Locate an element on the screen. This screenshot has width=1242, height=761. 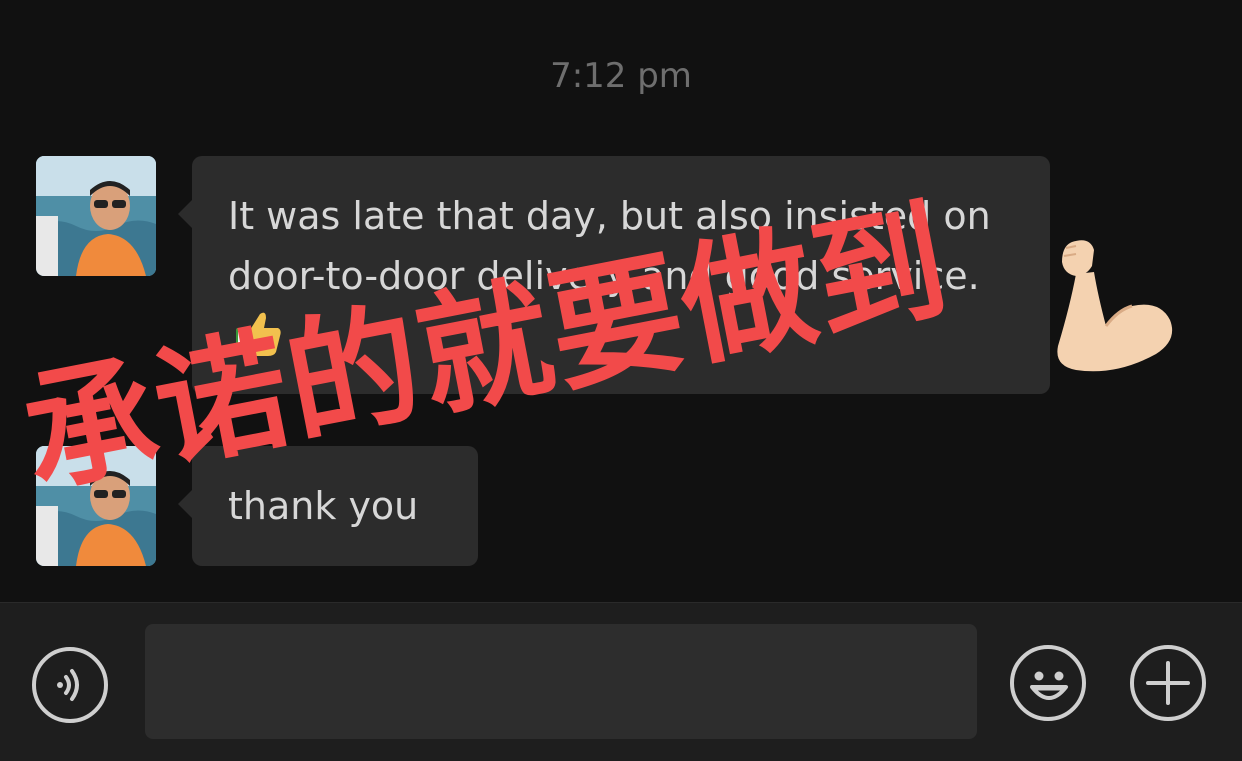
voice-button is located at coordinates (70, 685).